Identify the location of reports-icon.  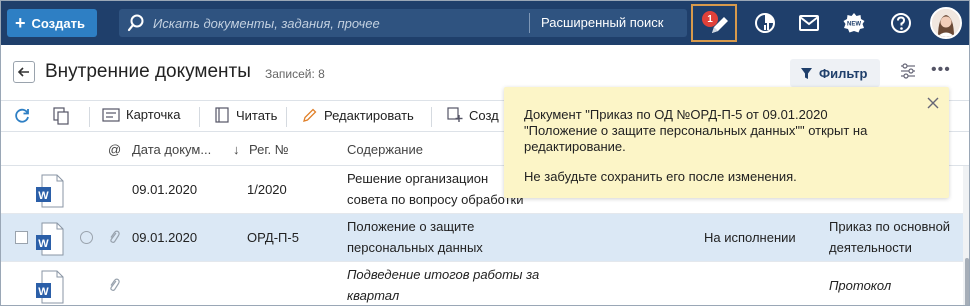
(765, 23).